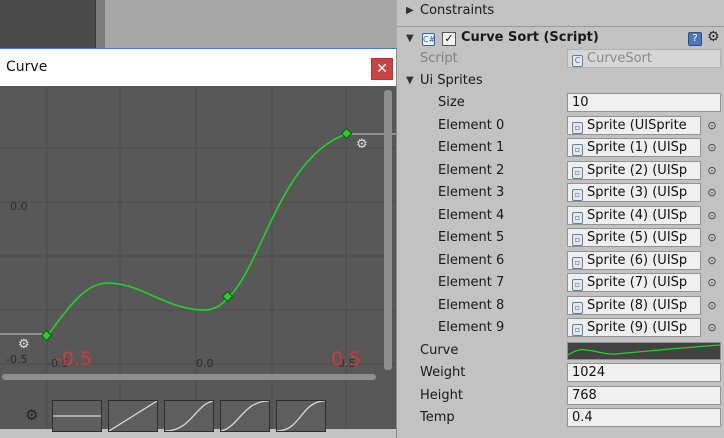 The height and width of the screenshot is (438, 724). What do you see at coordinates (471, 215) in the screenshot?
I see `element-label: Element 4` at bounding box center [471, 215].